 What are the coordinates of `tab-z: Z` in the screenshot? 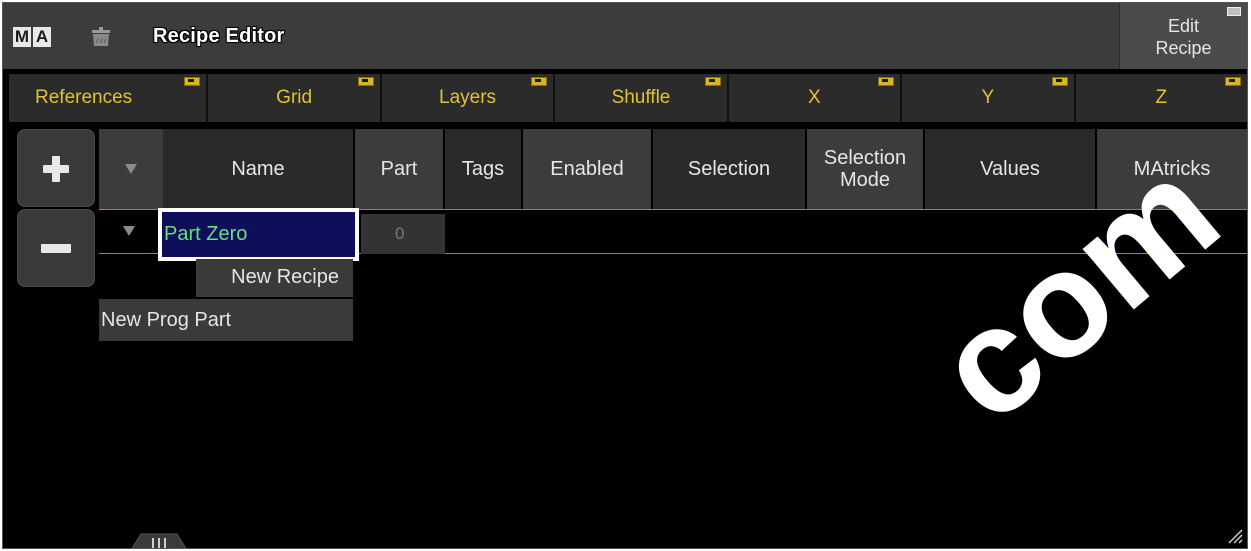 It's located at (1161, 98).